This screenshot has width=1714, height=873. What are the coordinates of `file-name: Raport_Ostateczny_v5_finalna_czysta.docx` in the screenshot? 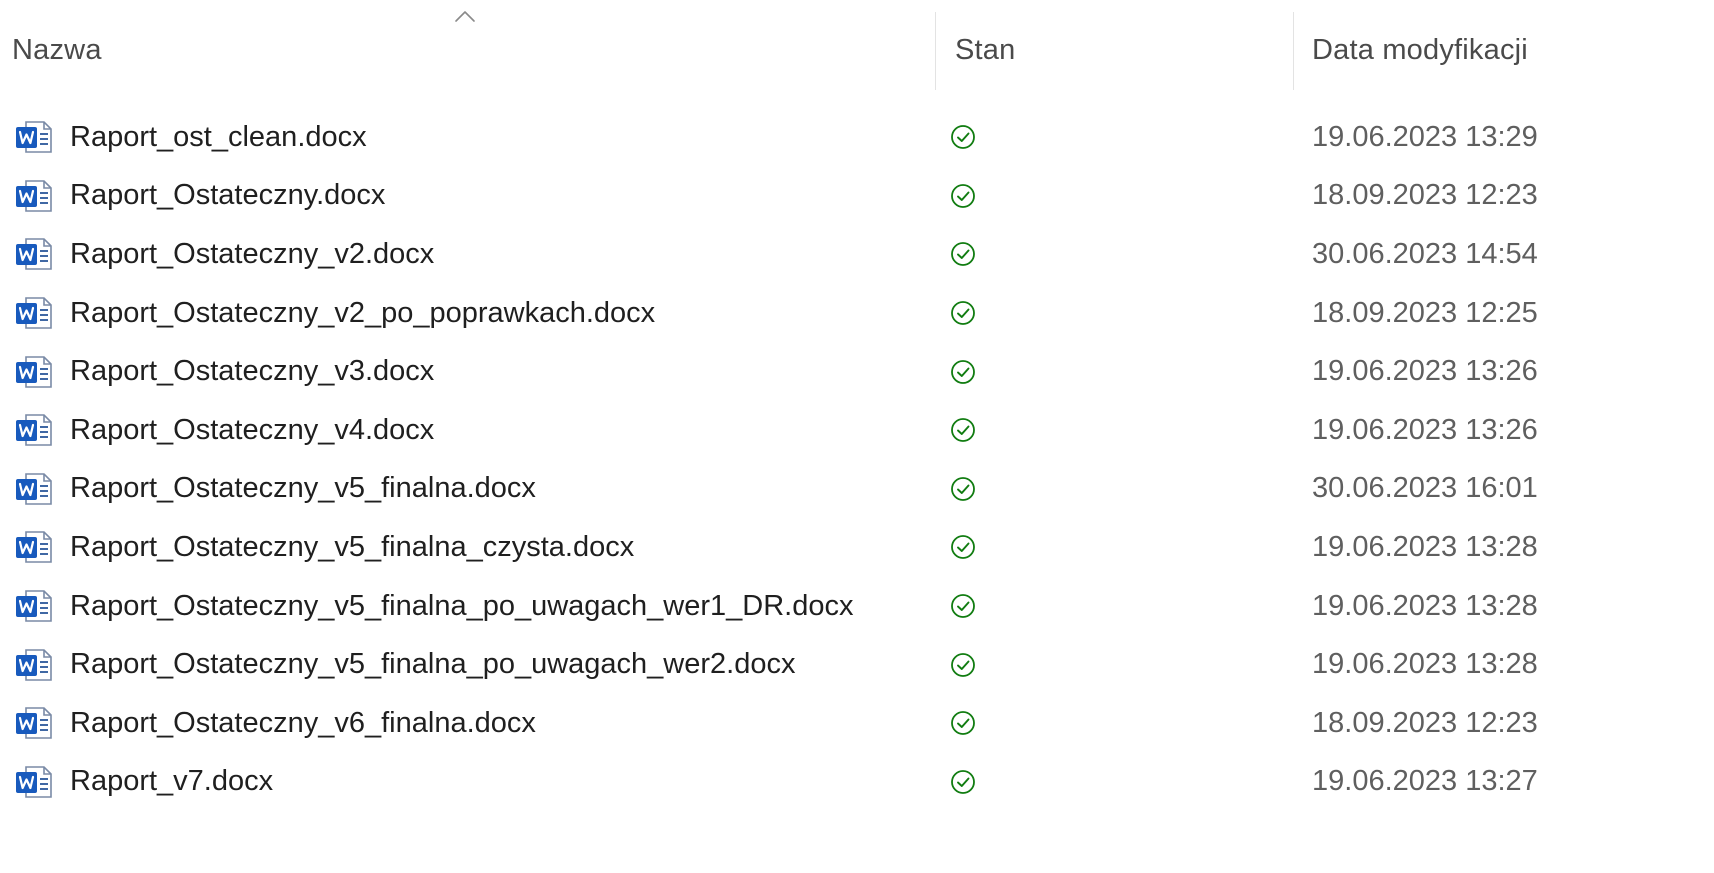 It's located at (352, 547).